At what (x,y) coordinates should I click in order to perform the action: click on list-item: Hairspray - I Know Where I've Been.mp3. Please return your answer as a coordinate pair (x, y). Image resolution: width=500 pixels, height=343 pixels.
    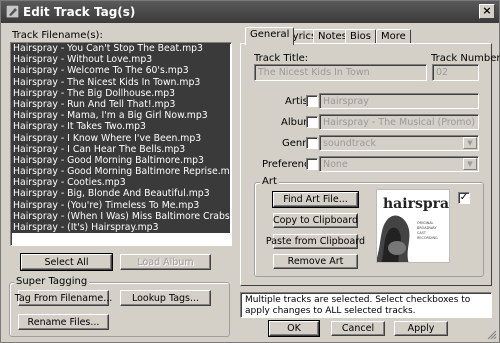
    Looking at the image, I should click on (120, 138).